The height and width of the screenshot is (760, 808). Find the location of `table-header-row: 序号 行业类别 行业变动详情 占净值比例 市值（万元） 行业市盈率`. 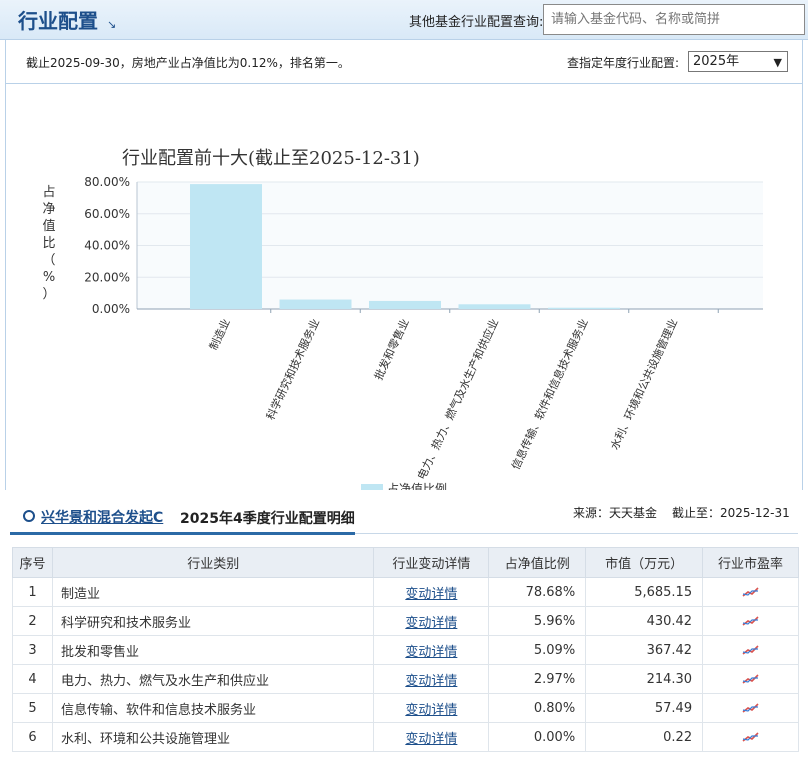

table-header-row: 序号 行业类别 行业变动详情 占净值比例 市值（万元） 行业市盈率 is located at coordinates (405, 562).